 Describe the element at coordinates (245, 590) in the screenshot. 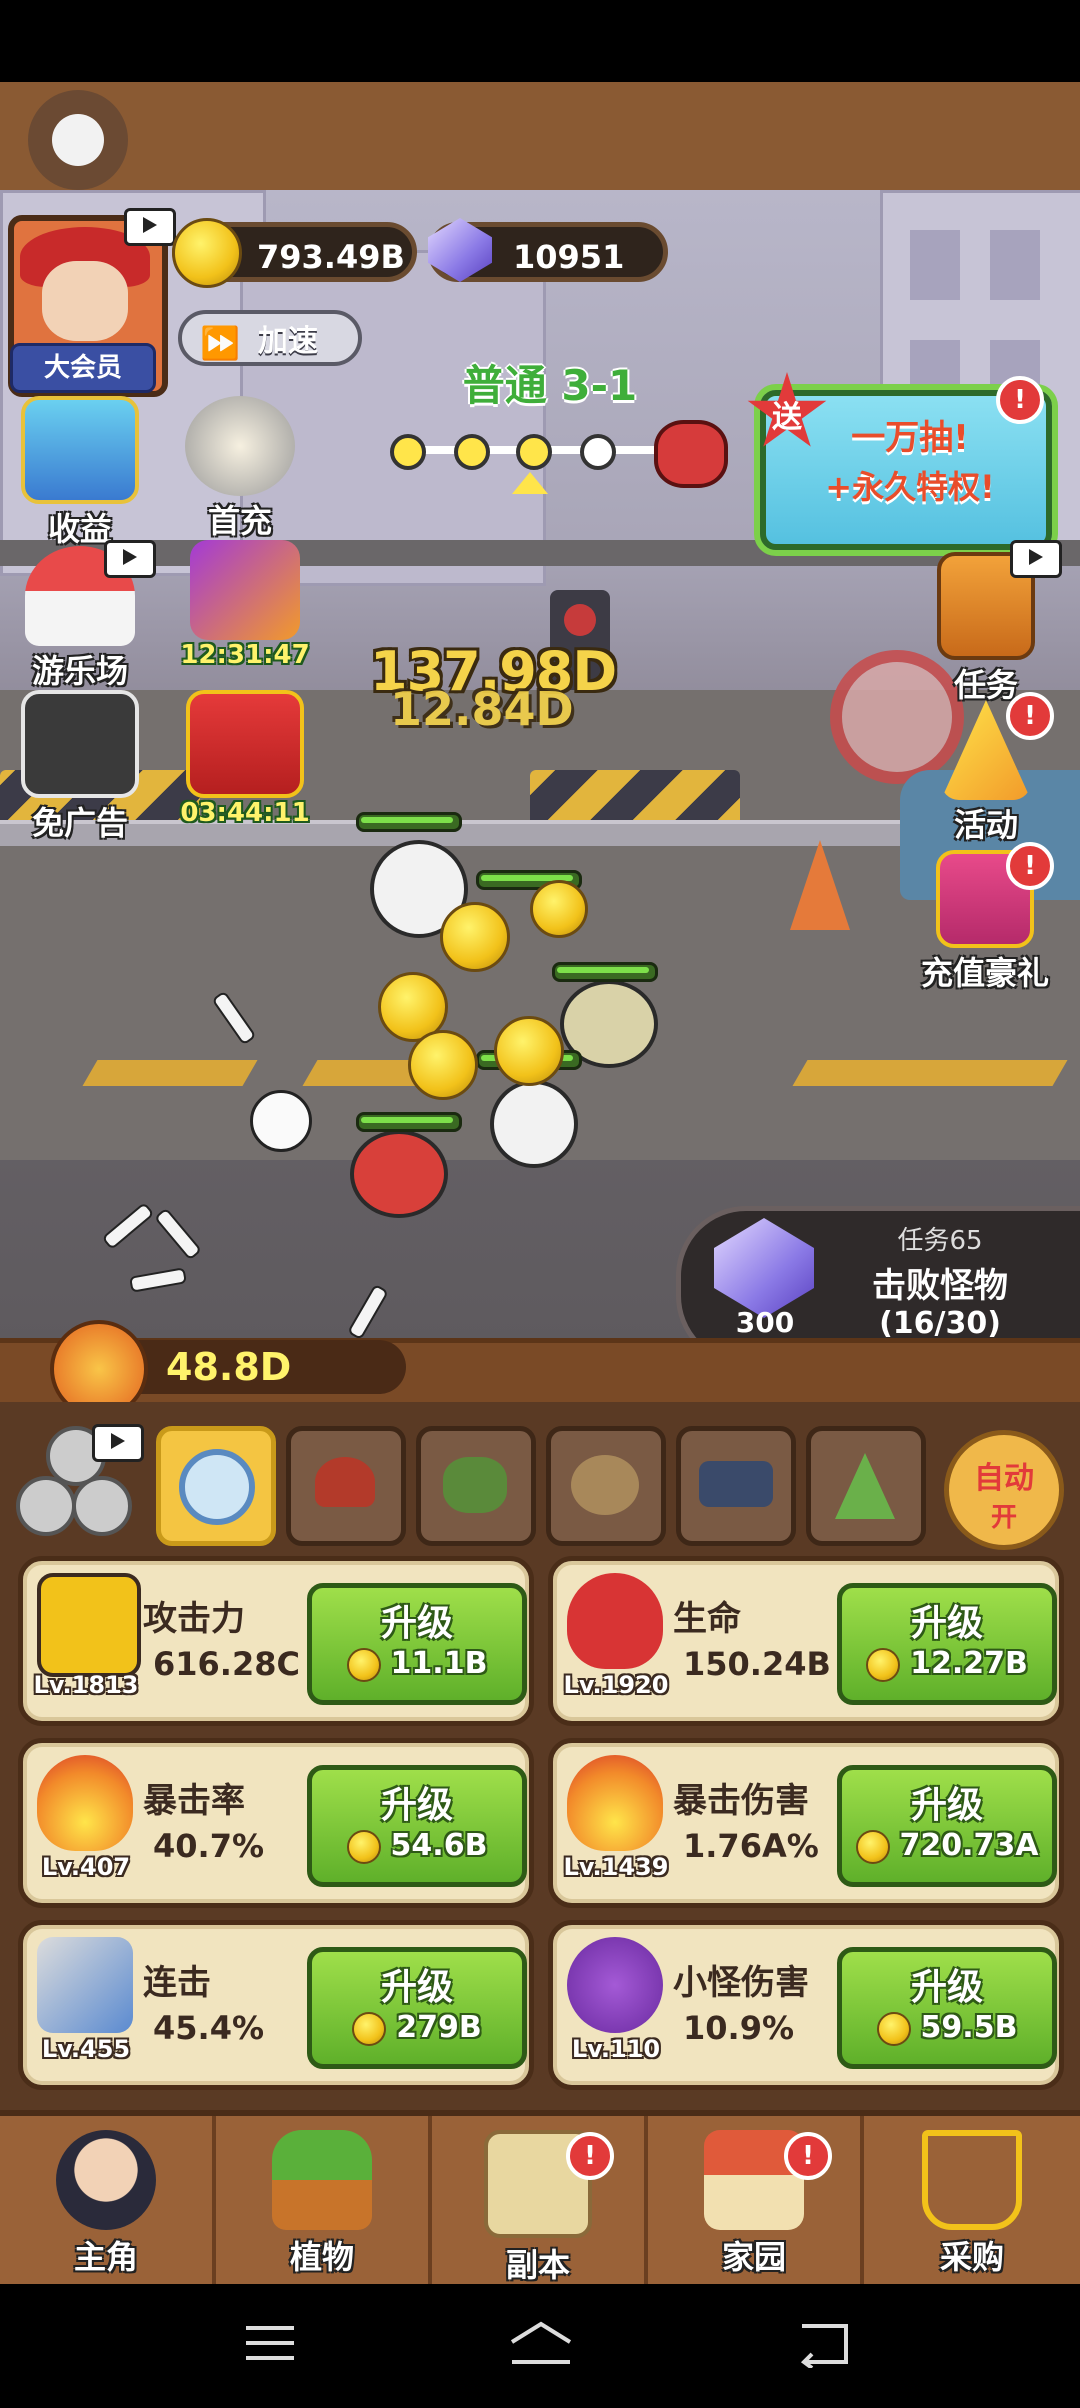

I see `gift-box-icon` at that location.